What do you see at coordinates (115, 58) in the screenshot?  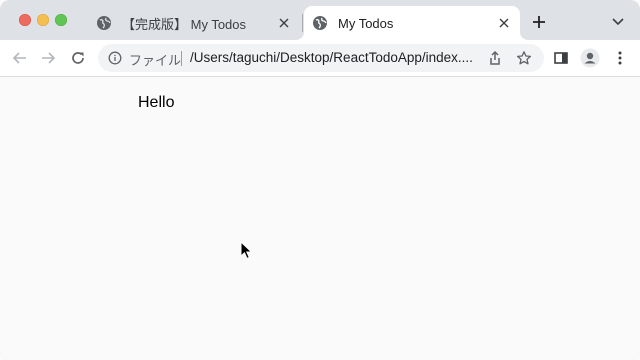 I see `info-icon` at bounding box center [115, 58].